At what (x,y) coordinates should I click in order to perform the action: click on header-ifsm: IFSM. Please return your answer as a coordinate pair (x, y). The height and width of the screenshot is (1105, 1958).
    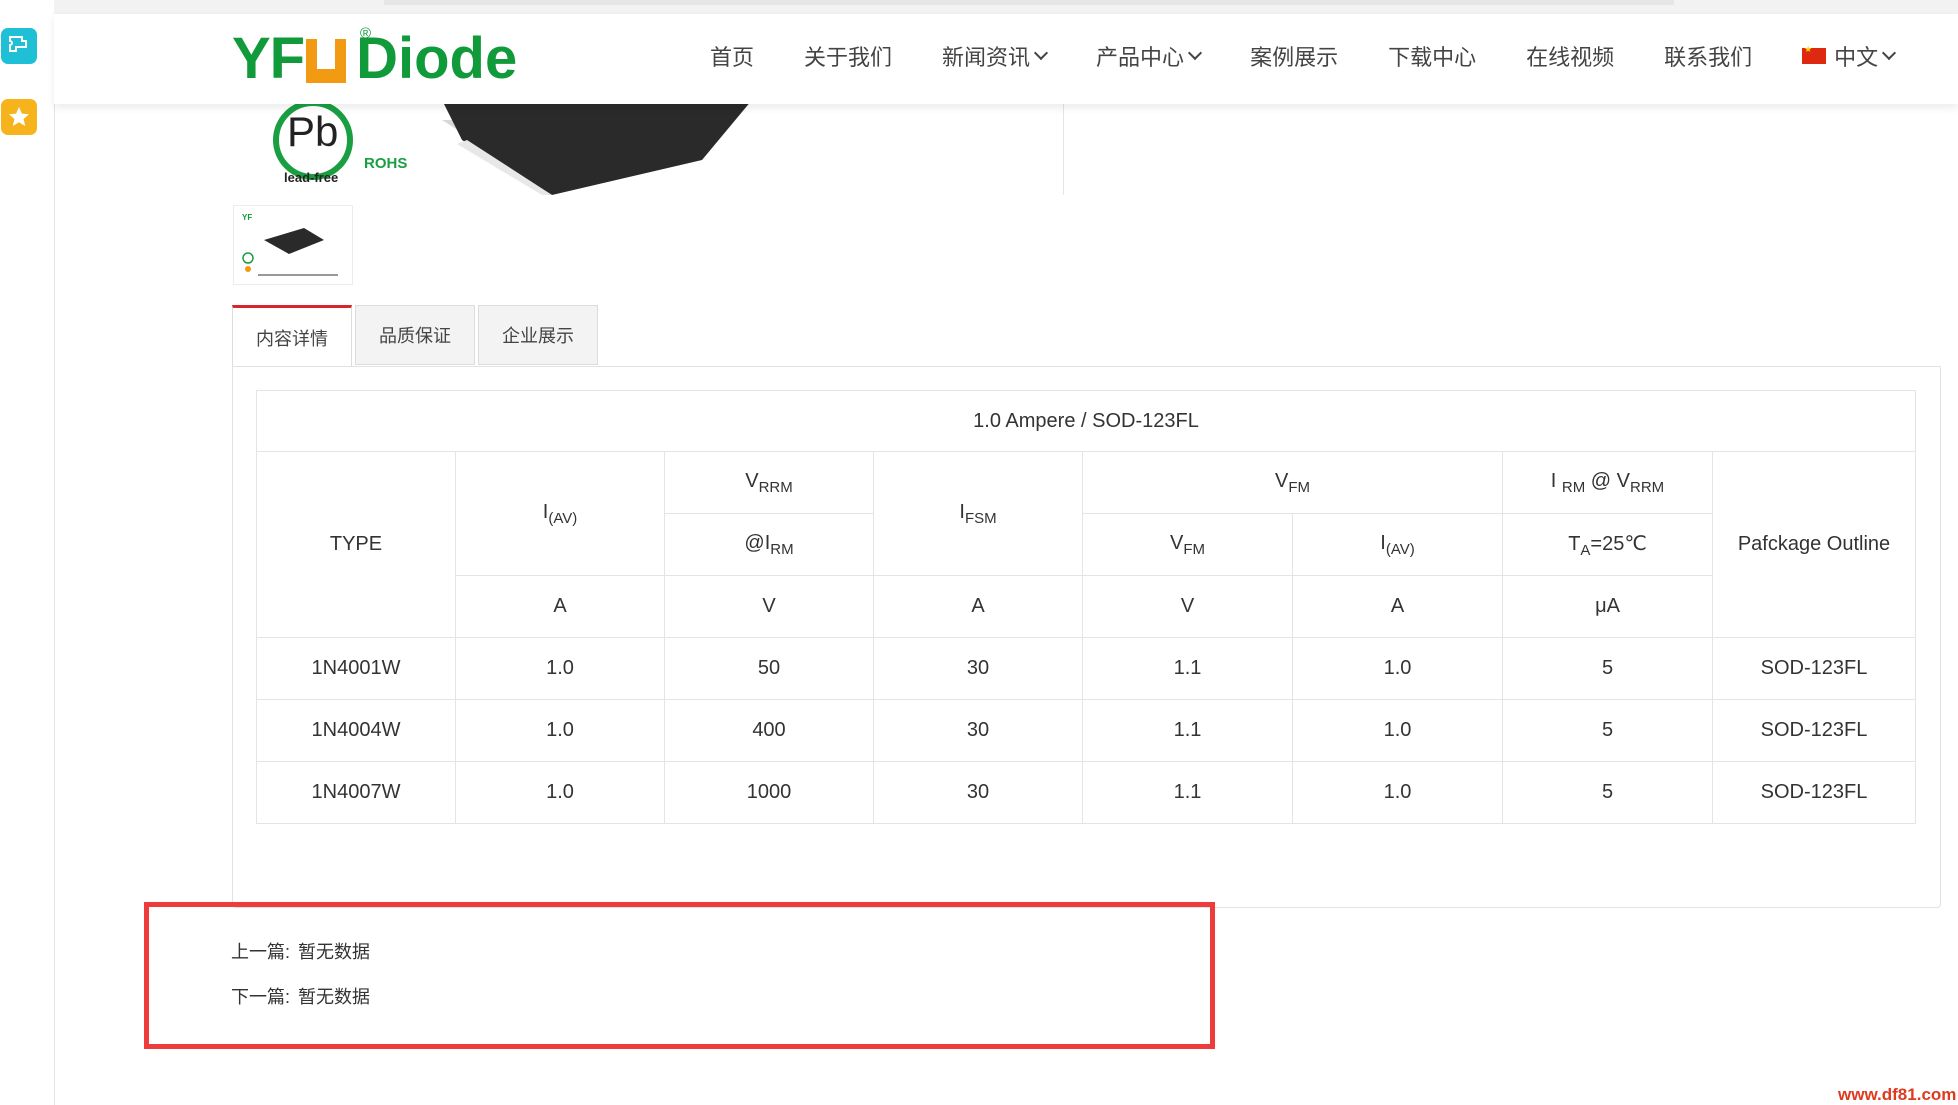
    Looking at the image, I should click on (978, 513).